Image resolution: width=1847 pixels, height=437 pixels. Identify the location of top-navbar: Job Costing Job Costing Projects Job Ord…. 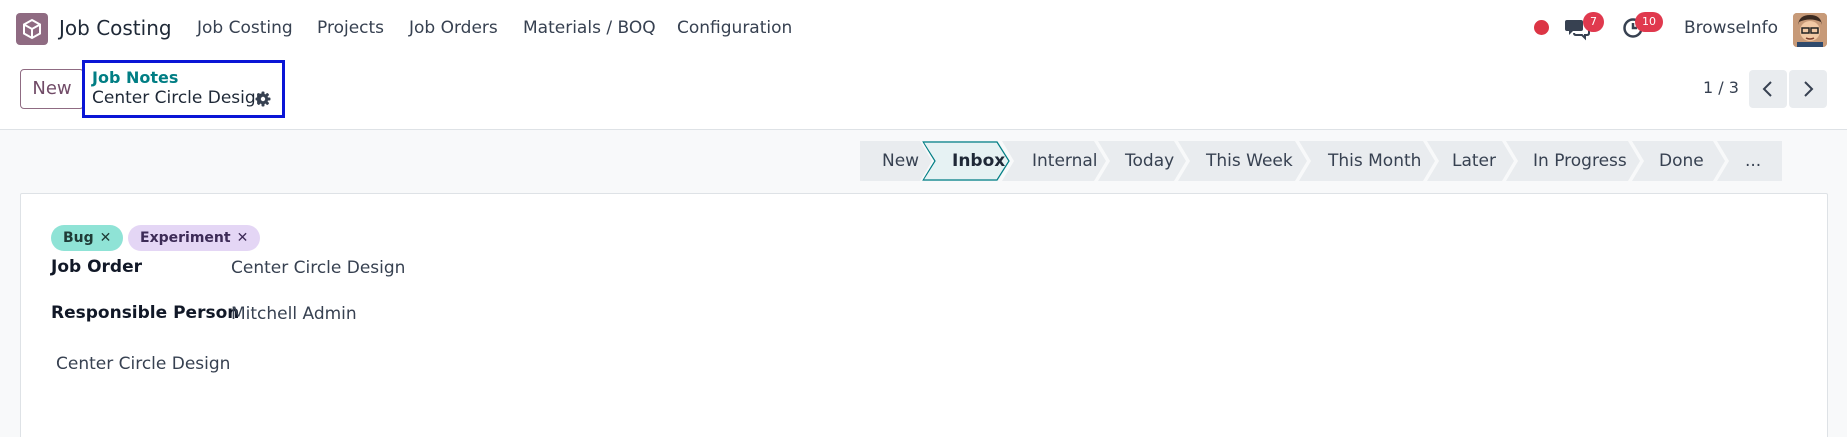
(923, 28).